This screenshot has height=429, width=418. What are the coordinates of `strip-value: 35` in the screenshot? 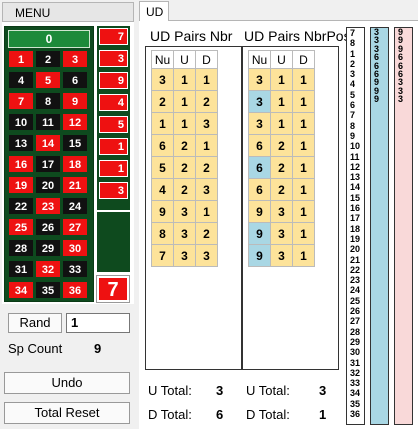 It's located at (355, 403).